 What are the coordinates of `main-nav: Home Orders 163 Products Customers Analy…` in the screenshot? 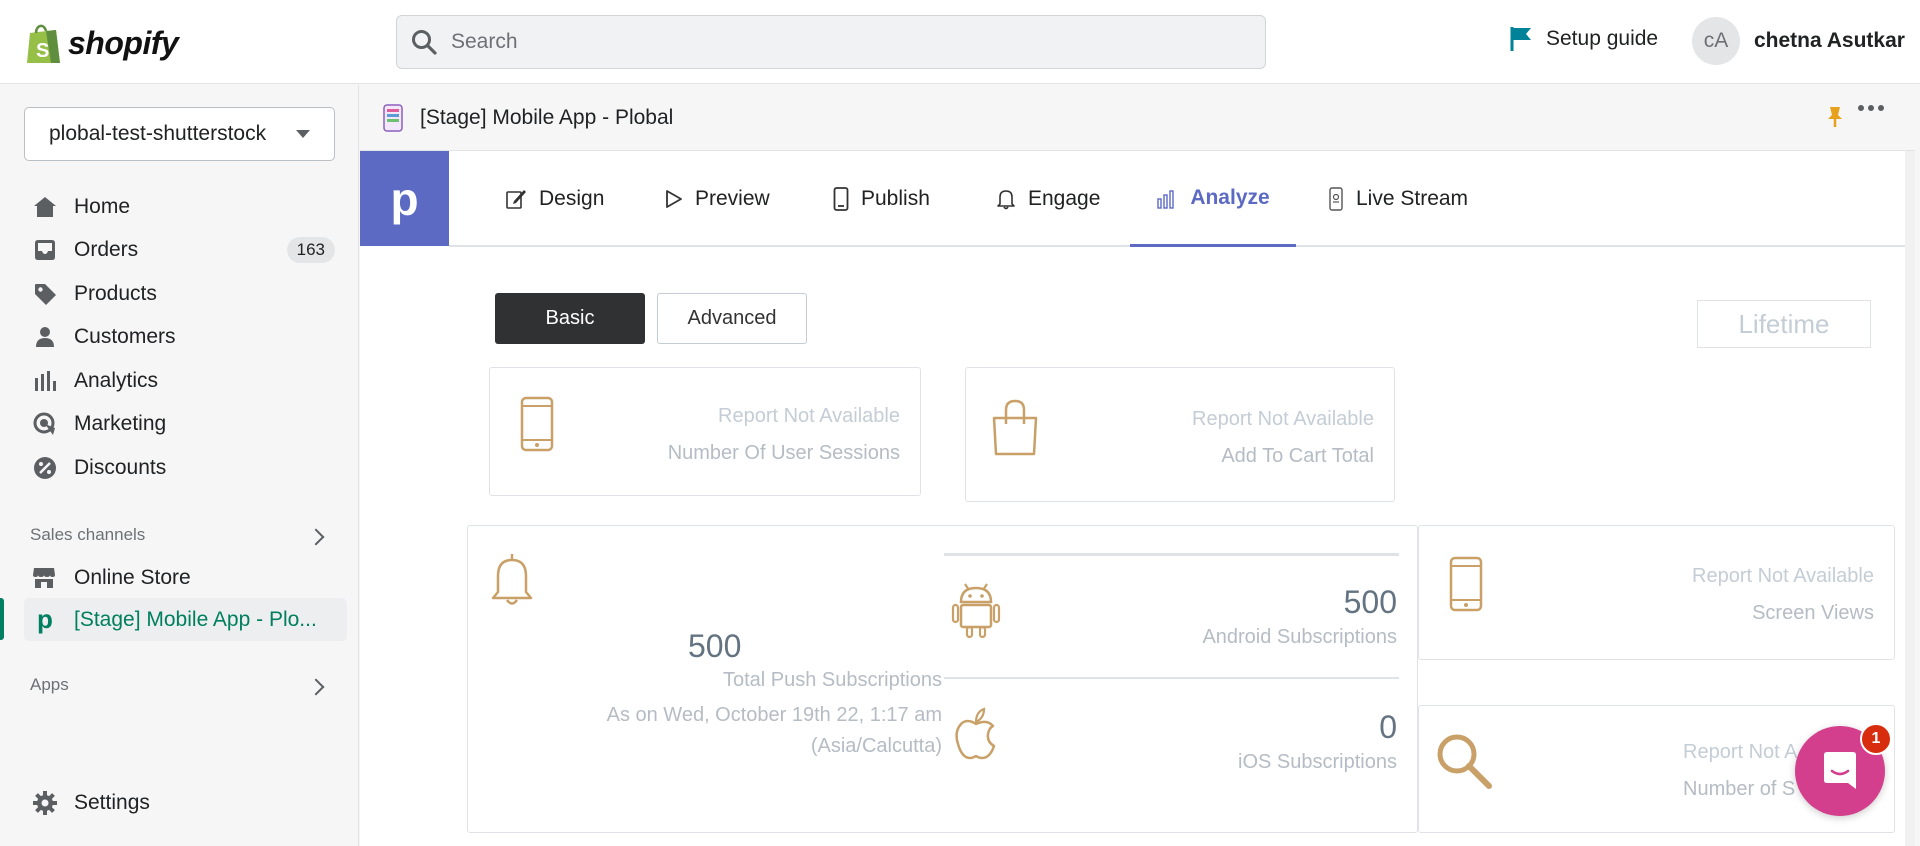 It's located at (185, 337).